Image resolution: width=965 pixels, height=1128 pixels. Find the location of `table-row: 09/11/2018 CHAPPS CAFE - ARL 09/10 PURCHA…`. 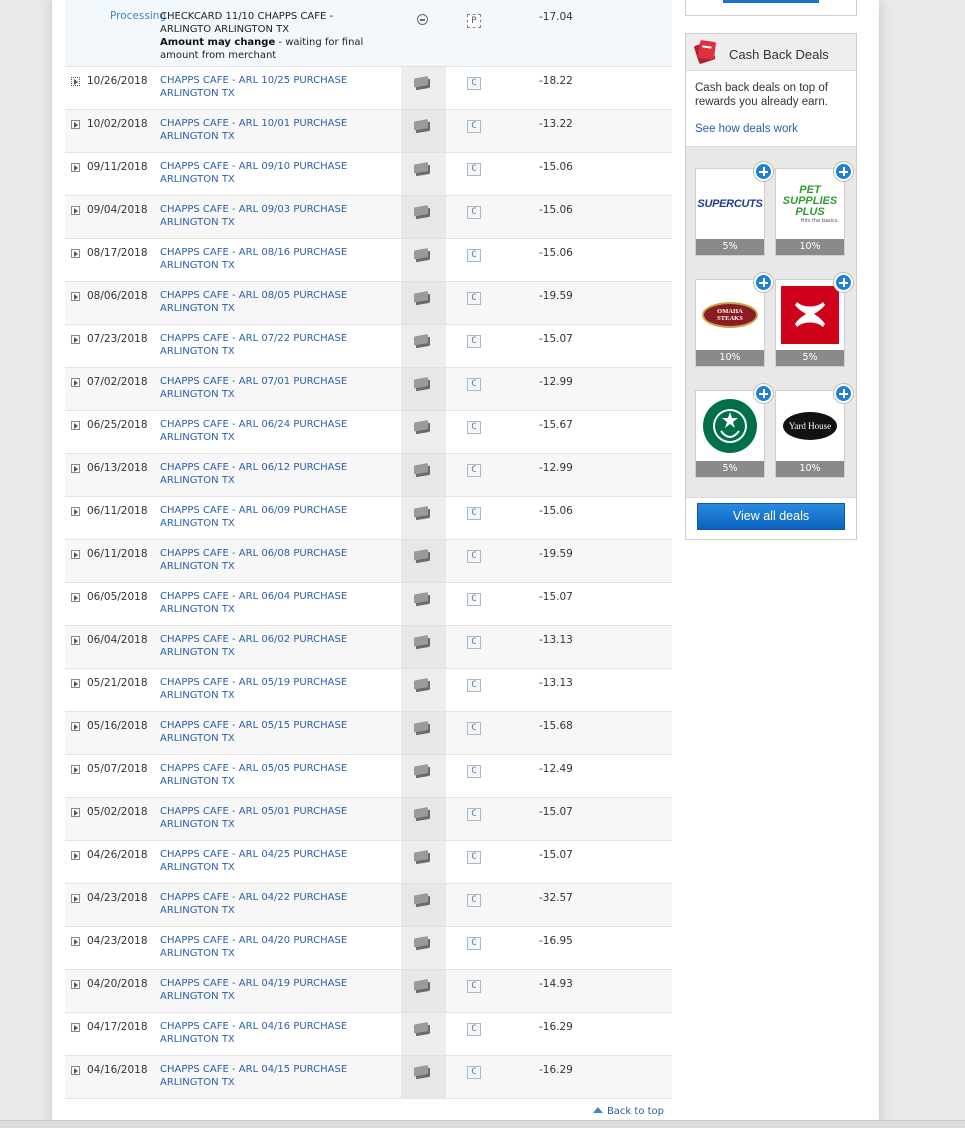

table-row: 09/11/2018 CHAPPS CAFE - ARL 09/10 PURCHA… is located at coordinates (368, 174).